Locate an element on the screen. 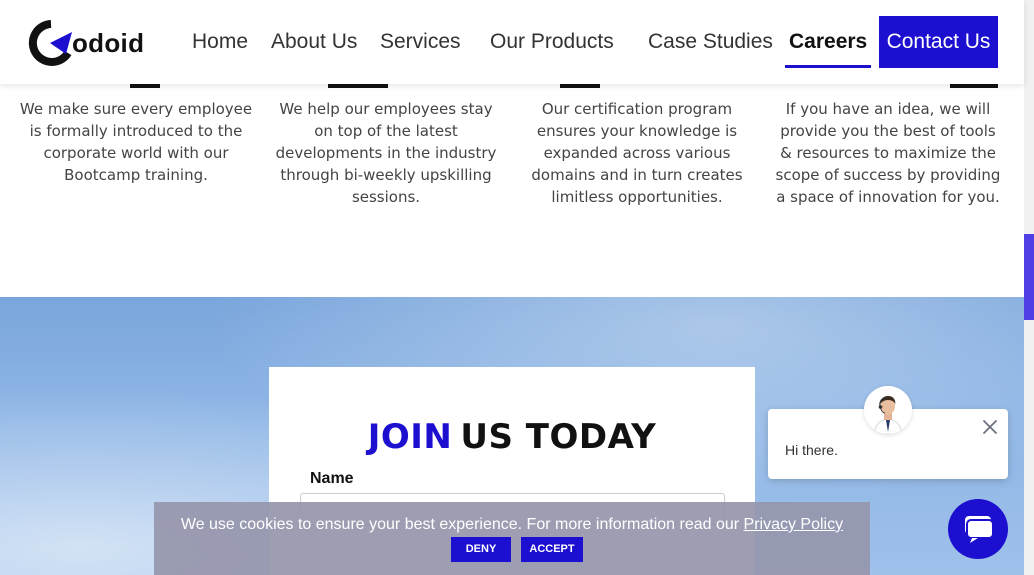 This screenshot has width=1034, height=575. benefit-text-line: domains and in turn creates is located at coordinates (637, 175).